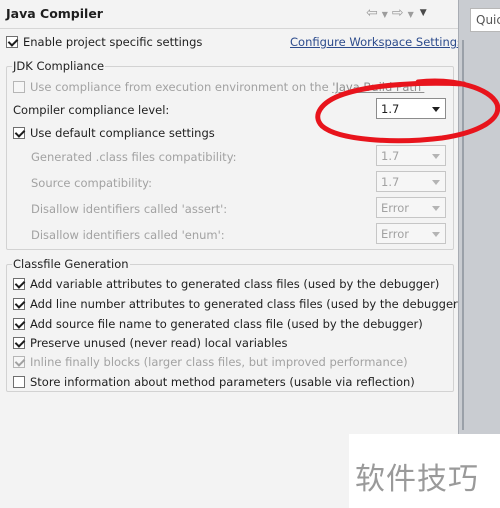  I want to click on use-default-compliance-checkbox, so click(19, 133).